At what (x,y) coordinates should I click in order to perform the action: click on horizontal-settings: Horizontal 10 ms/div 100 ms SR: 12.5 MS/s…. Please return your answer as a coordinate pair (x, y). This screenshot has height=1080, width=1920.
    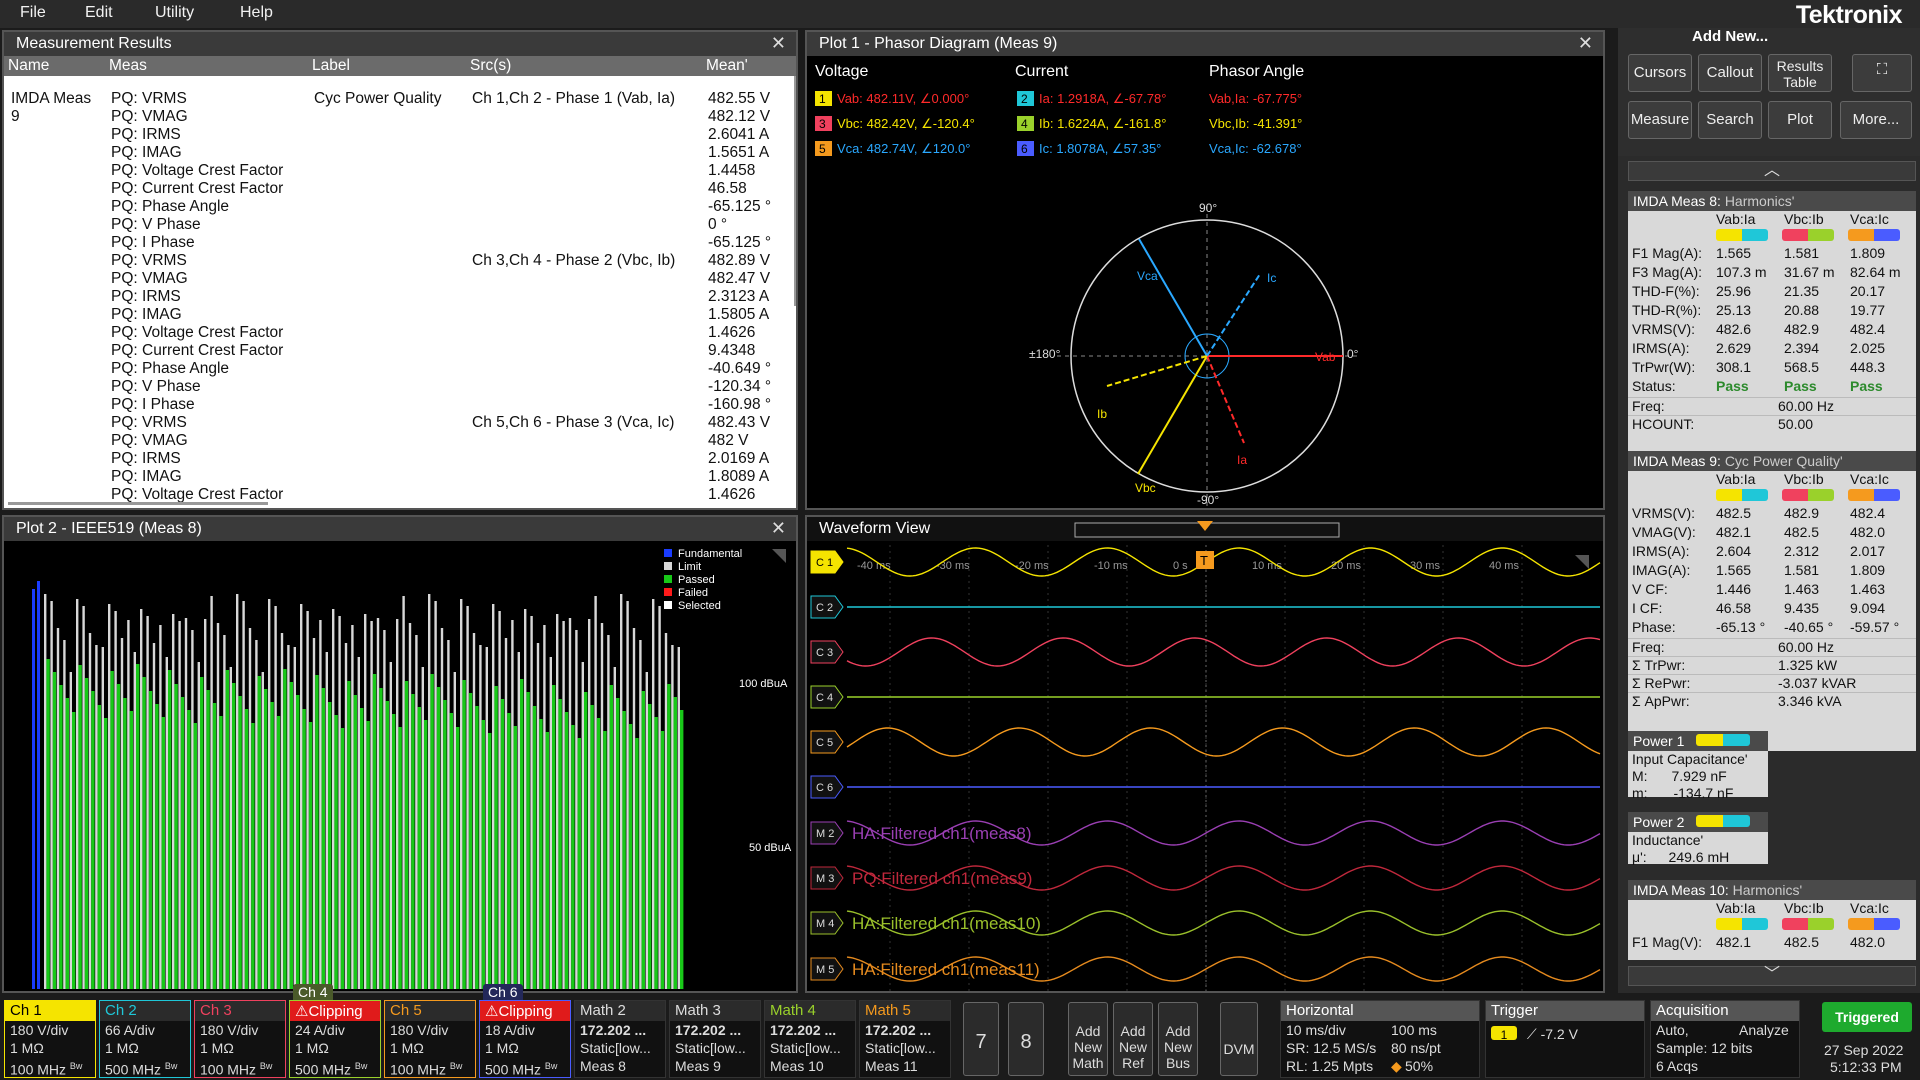
    Looking at the image, I should click on (1380, 1039).